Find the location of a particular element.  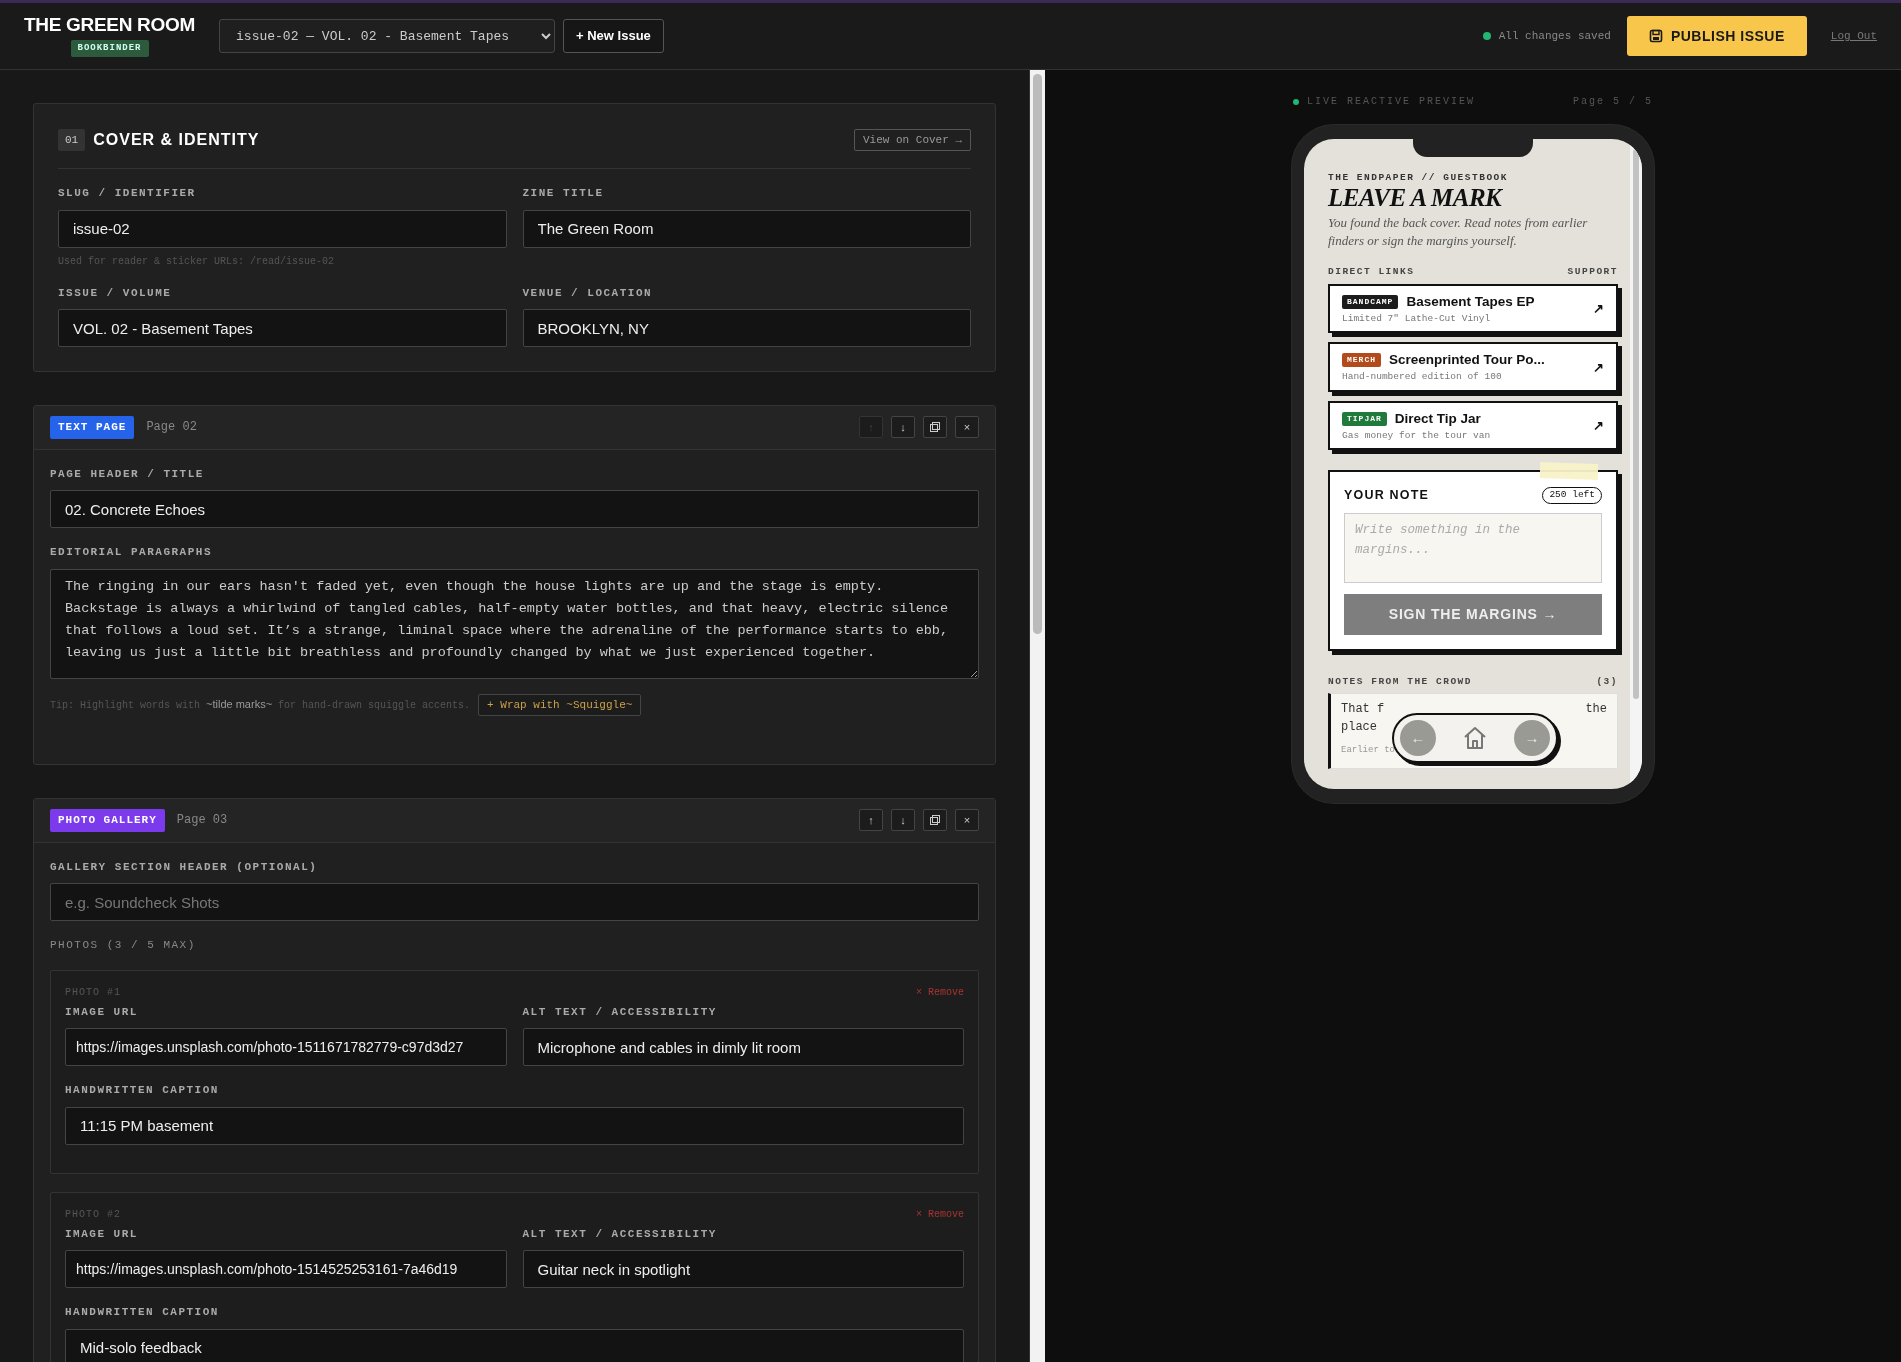

input-field: Guitar neck in spotlight is located at coordinates (743, 1269).